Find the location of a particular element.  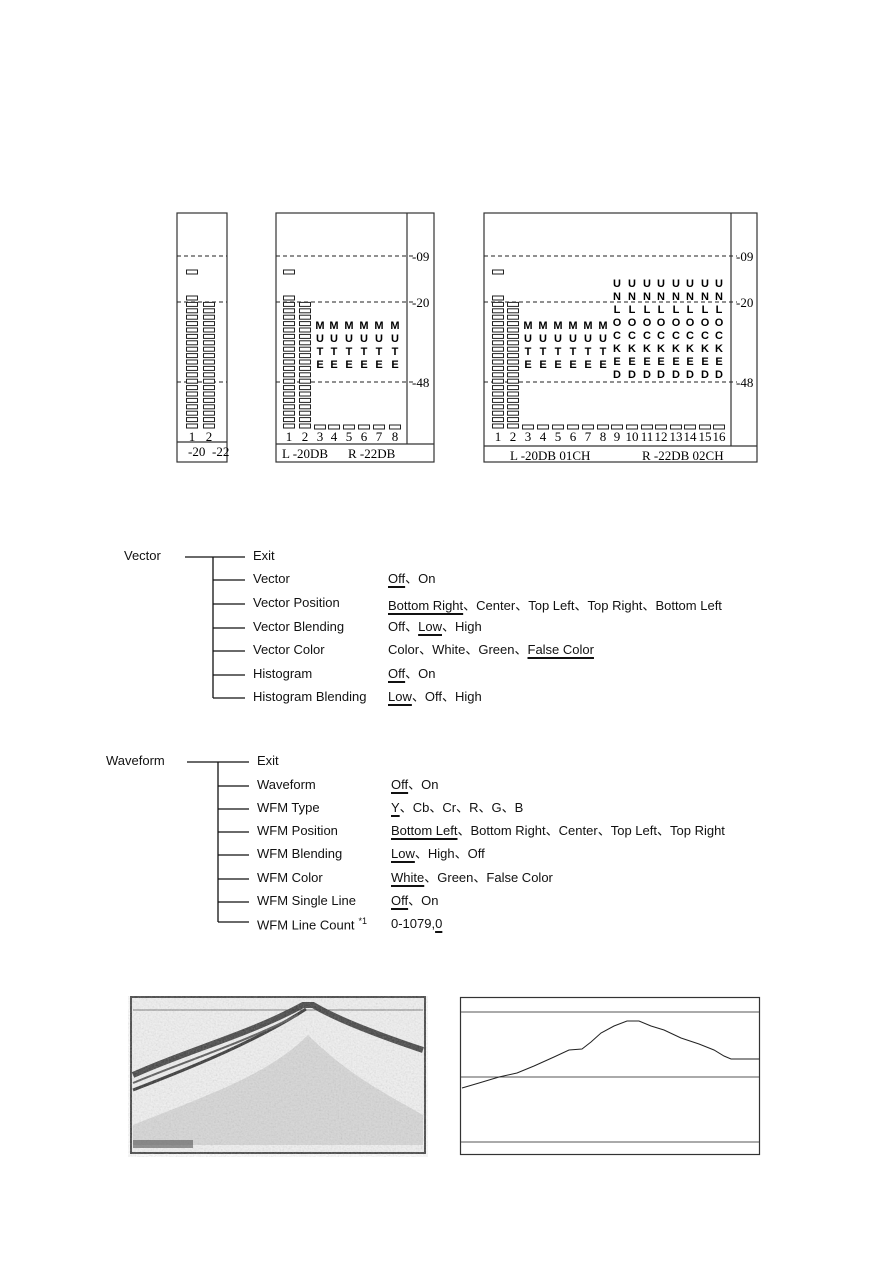

option: White is located at coordinates (448, 649).